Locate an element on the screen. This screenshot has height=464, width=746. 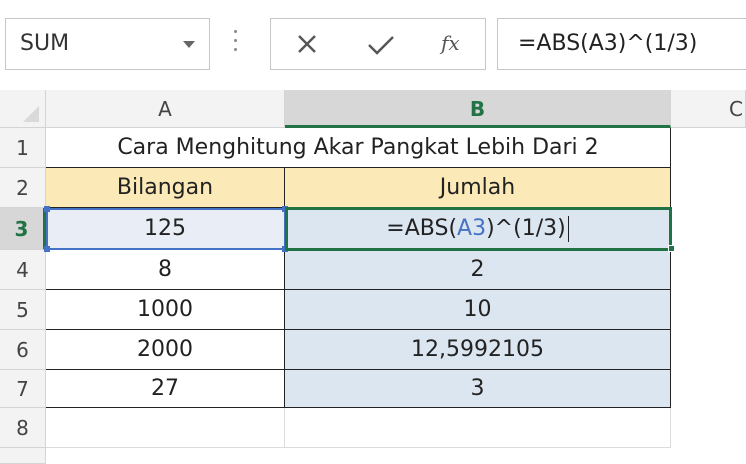
row-header-2: 2 is located at coordinates (23, 188).